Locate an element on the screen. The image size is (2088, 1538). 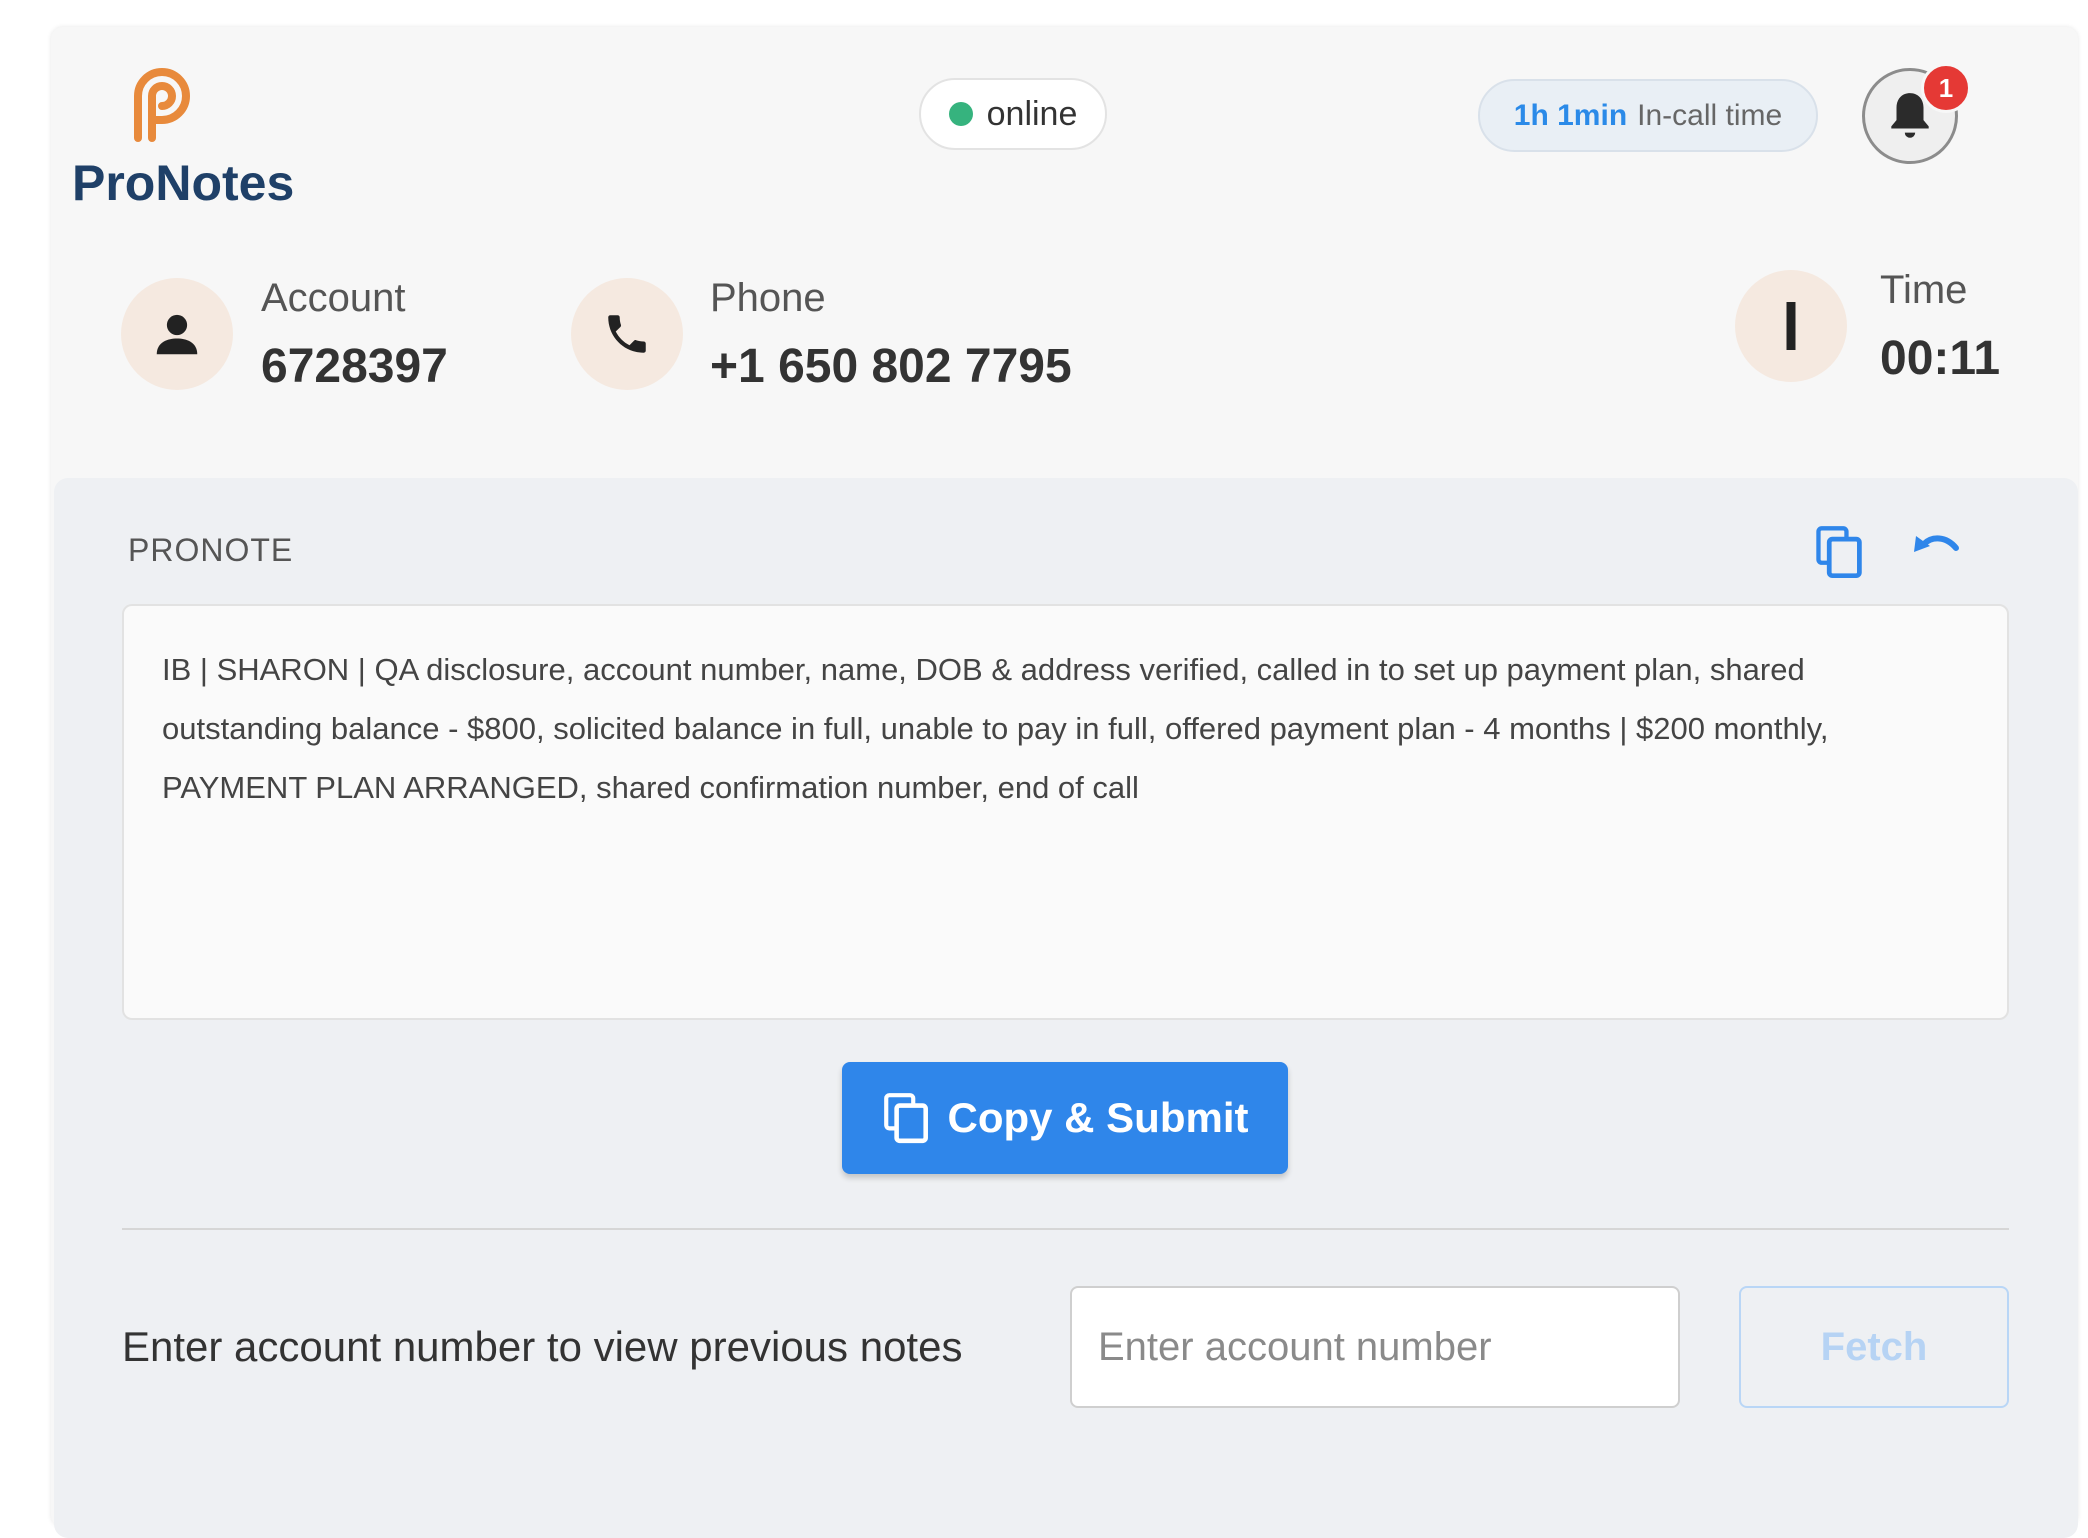
account-label: Account is located at coordinates (333, 298).